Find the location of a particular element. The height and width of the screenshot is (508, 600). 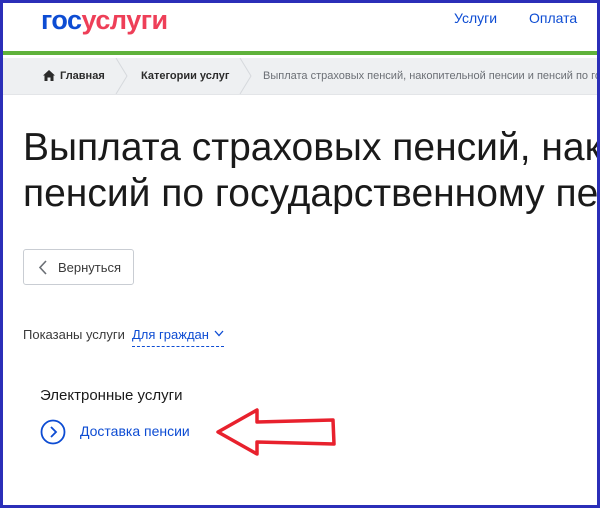

circle-chevron-right-icon is located at coordinates (53, 432).